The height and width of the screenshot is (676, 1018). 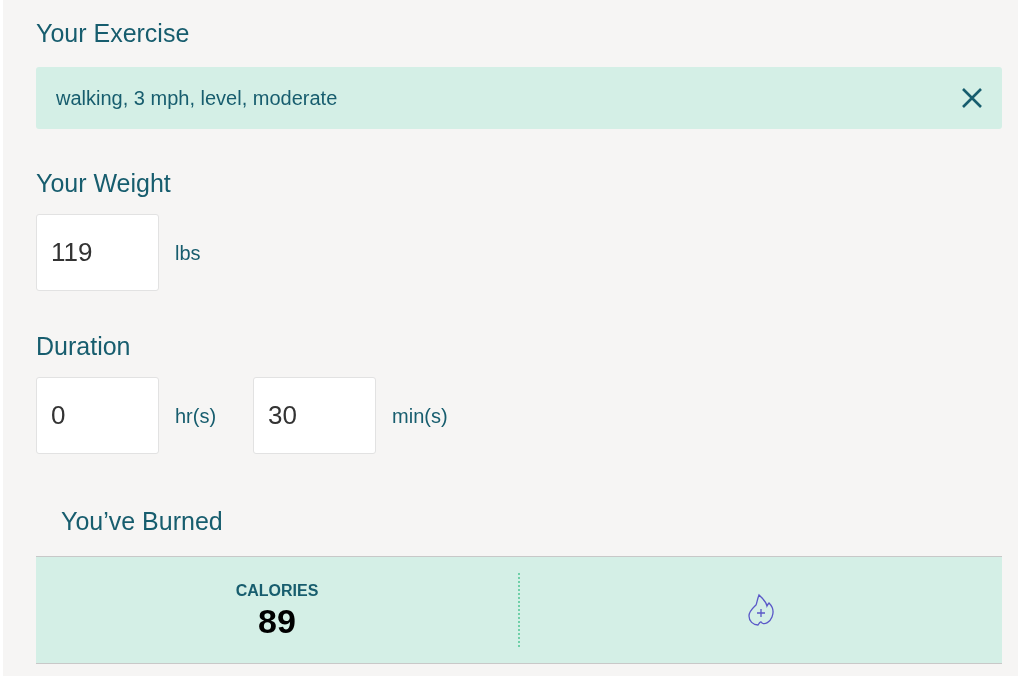 I want to click on unit-label: hr(s), so click(x=196, y=416).